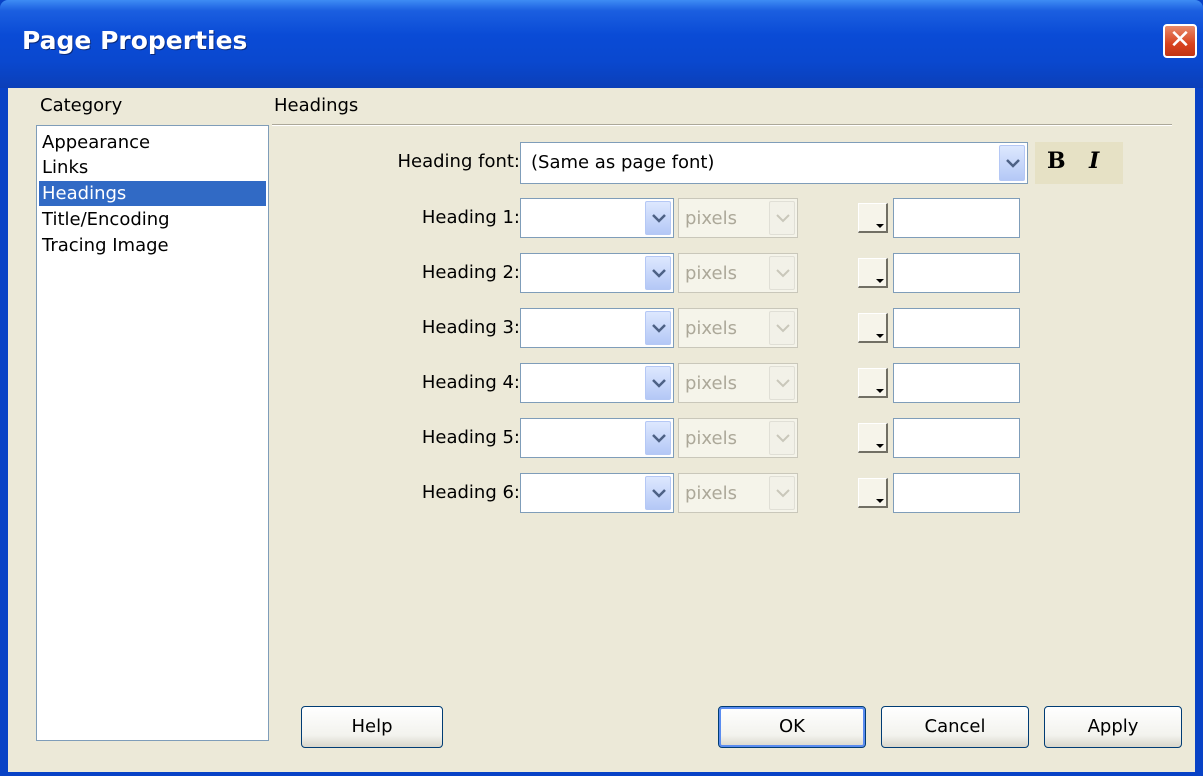 This screenshot has width=1203, height=776. Describe the element at coordinates (597, 438) in the screenshot. I see `heading-5-size-select` at that location.